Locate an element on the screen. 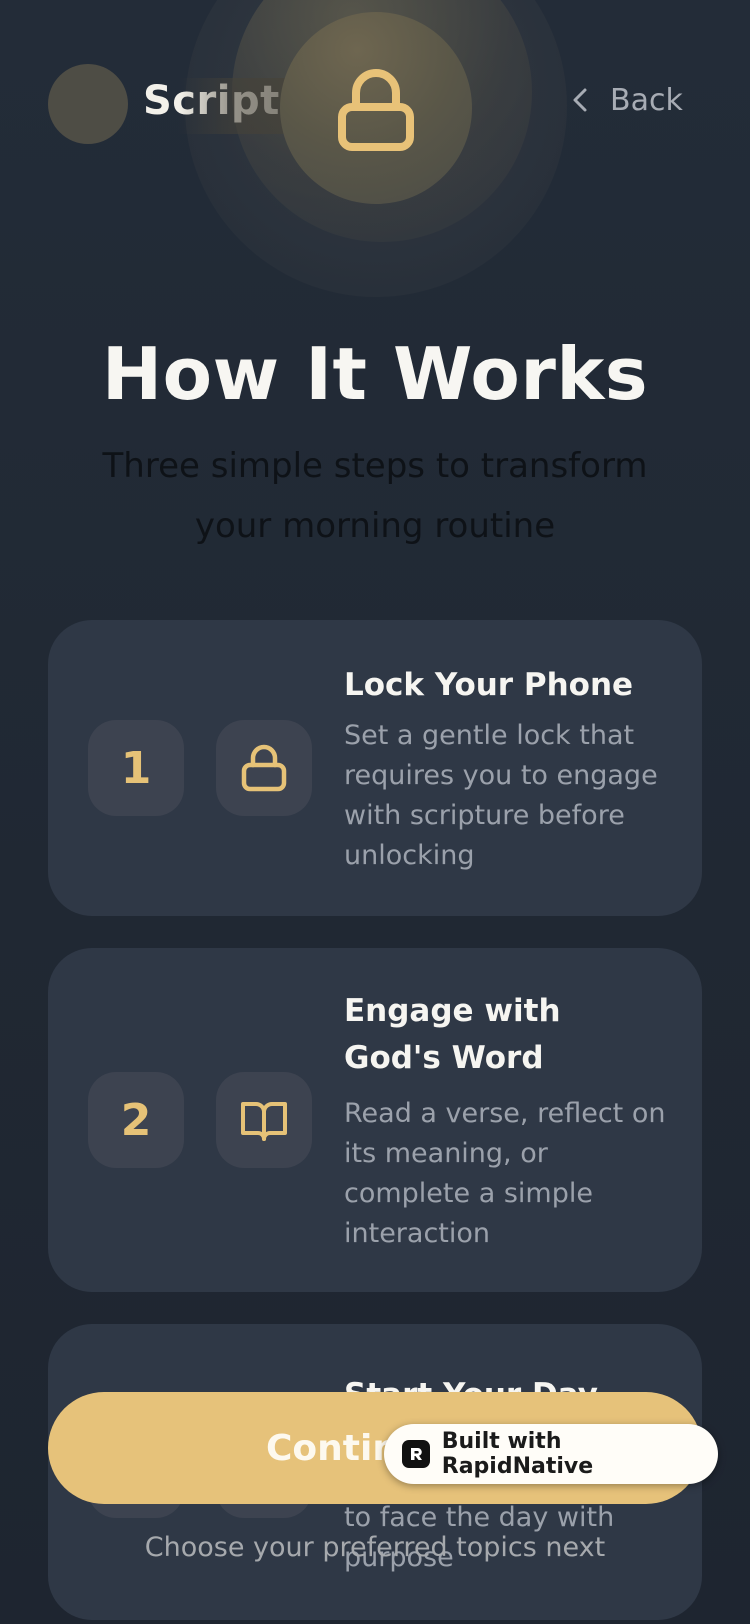 The image size is (750, 1624). app-logo is located at coordinates (88, 104).